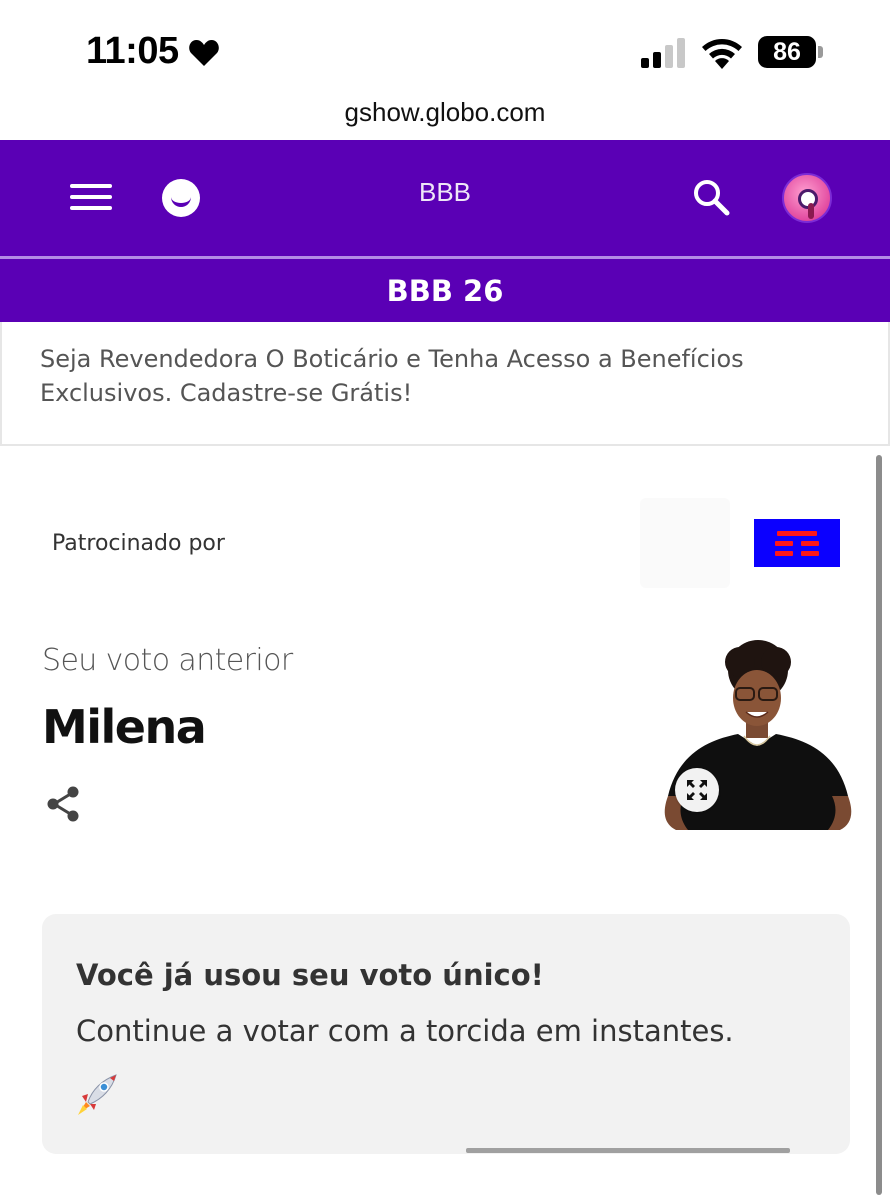  I want to click on sub-nav: BBB 26, so click(445, 289).